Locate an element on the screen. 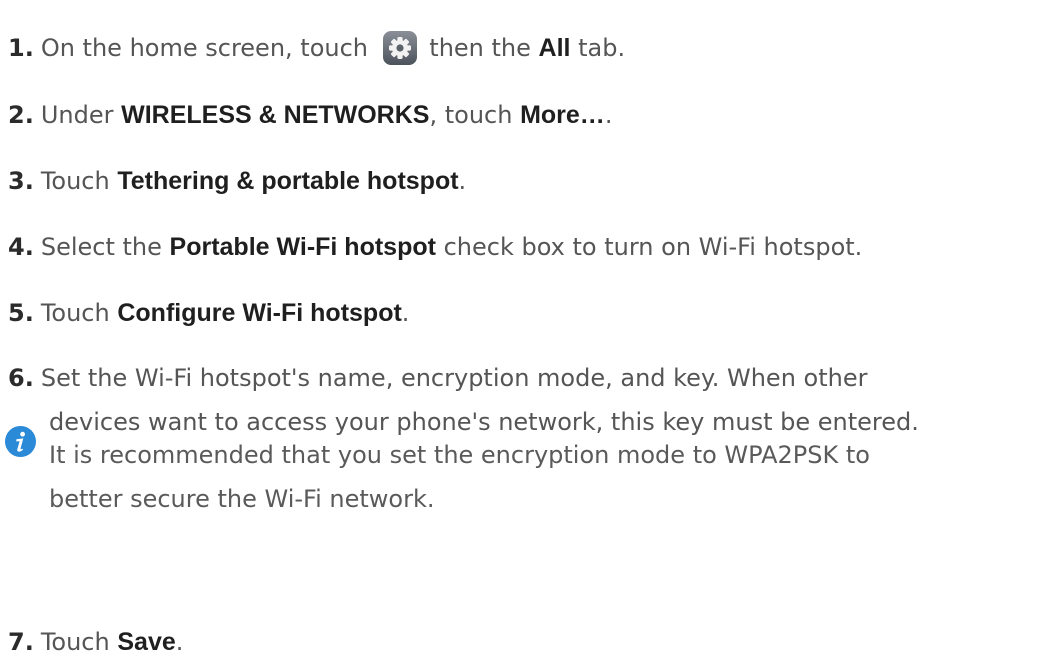 Image resolution: width=1057 pixels, height=671 pixels. note-line-2: better secure the Wi-Fi network. is located at coordinates (242, 499).